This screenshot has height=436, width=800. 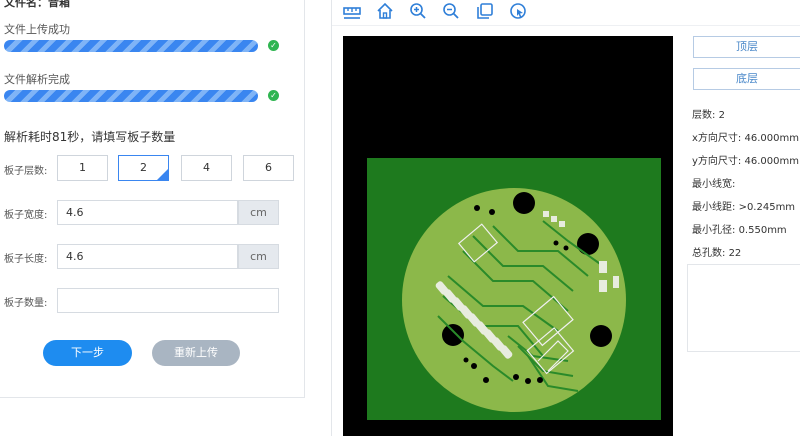 I want to click on selected-corner-icon, so click(x=162, y=174).